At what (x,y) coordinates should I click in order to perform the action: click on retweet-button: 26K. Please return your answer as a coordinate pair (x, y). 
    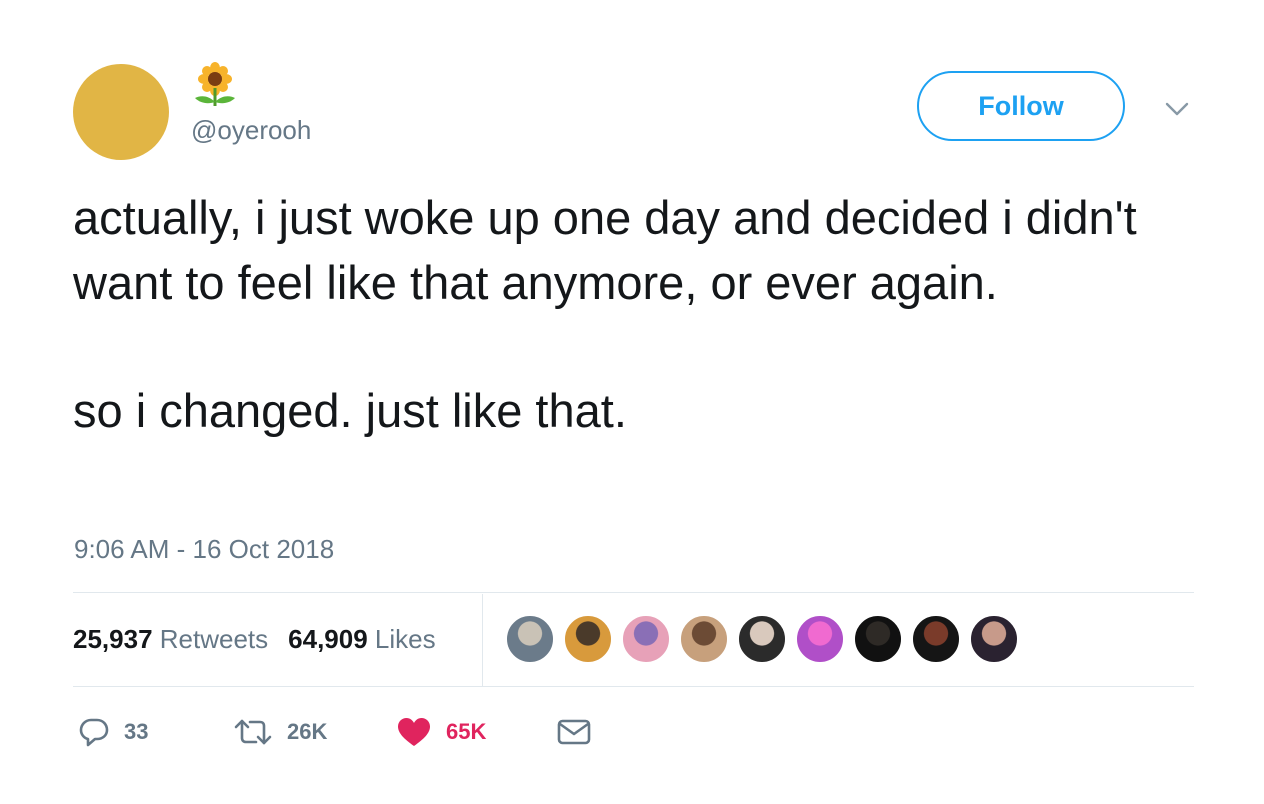
    Looking at the image, I should click on (280, 732).